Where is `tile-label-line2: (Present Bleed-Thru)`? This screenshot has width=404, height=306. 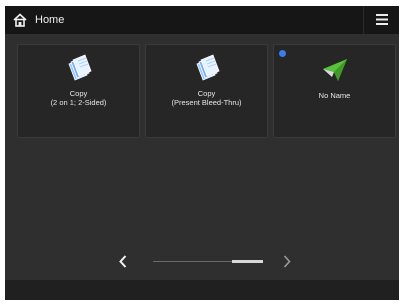 tile-label-line2: (Present Bleed-Thru) is located at coordinates (206, 102).